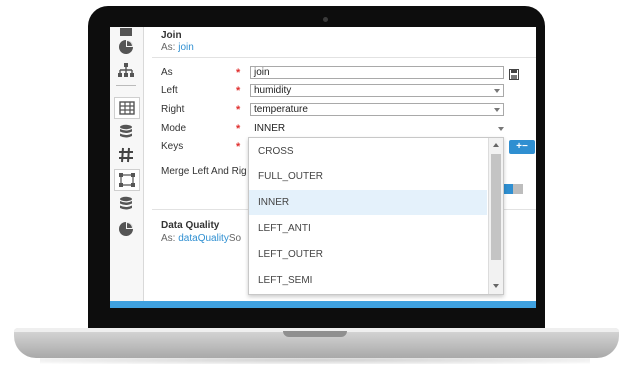 The height and width of the screenshot is (379, 628). I want to click on graph-nodes-icon, so click(127, 180).